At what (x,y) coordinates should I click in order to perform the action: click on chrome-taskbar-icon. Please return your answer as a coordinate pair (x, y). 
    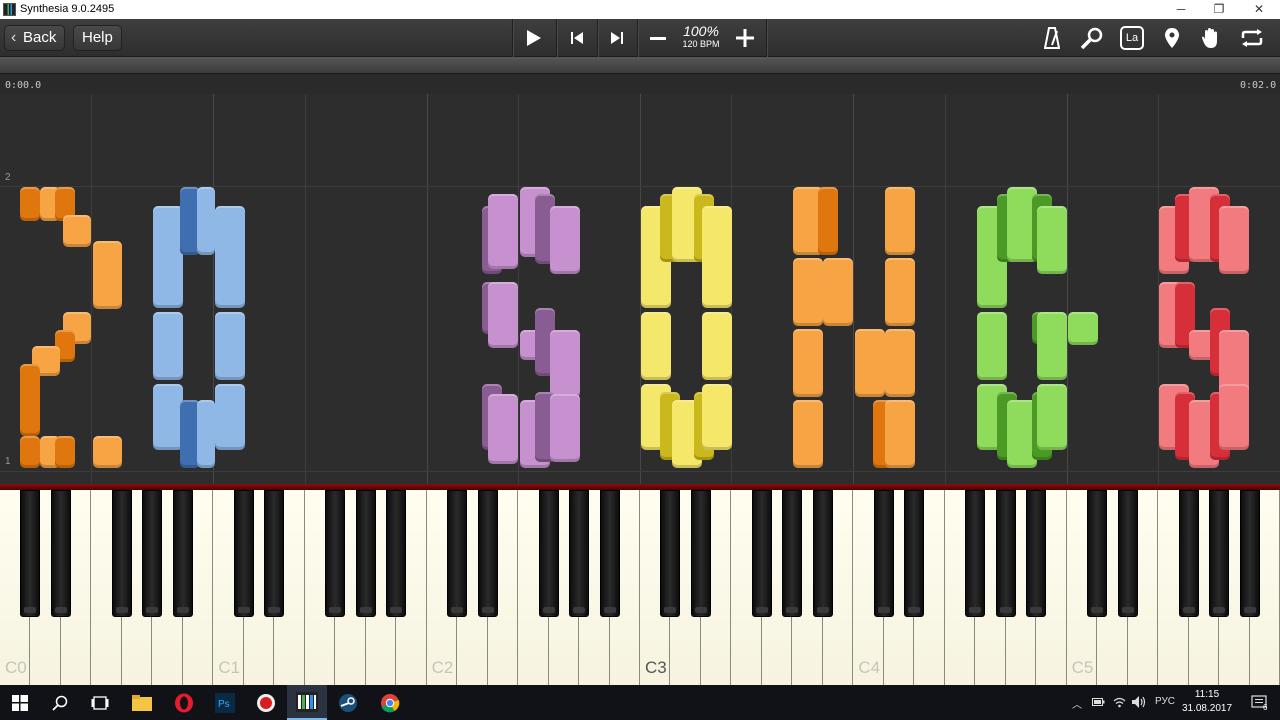
    Looking at the image, I should click on (390, 702).